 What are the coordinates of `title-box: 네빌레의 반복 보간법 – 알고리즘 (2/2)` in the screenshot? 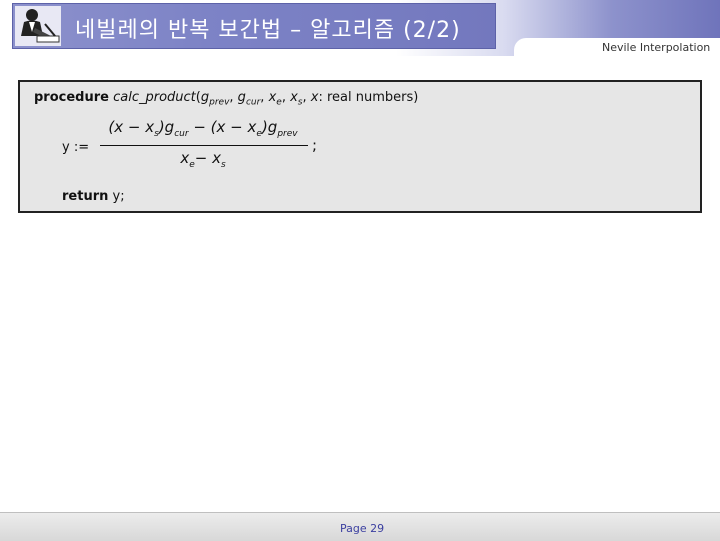 It's located at (254, 26).